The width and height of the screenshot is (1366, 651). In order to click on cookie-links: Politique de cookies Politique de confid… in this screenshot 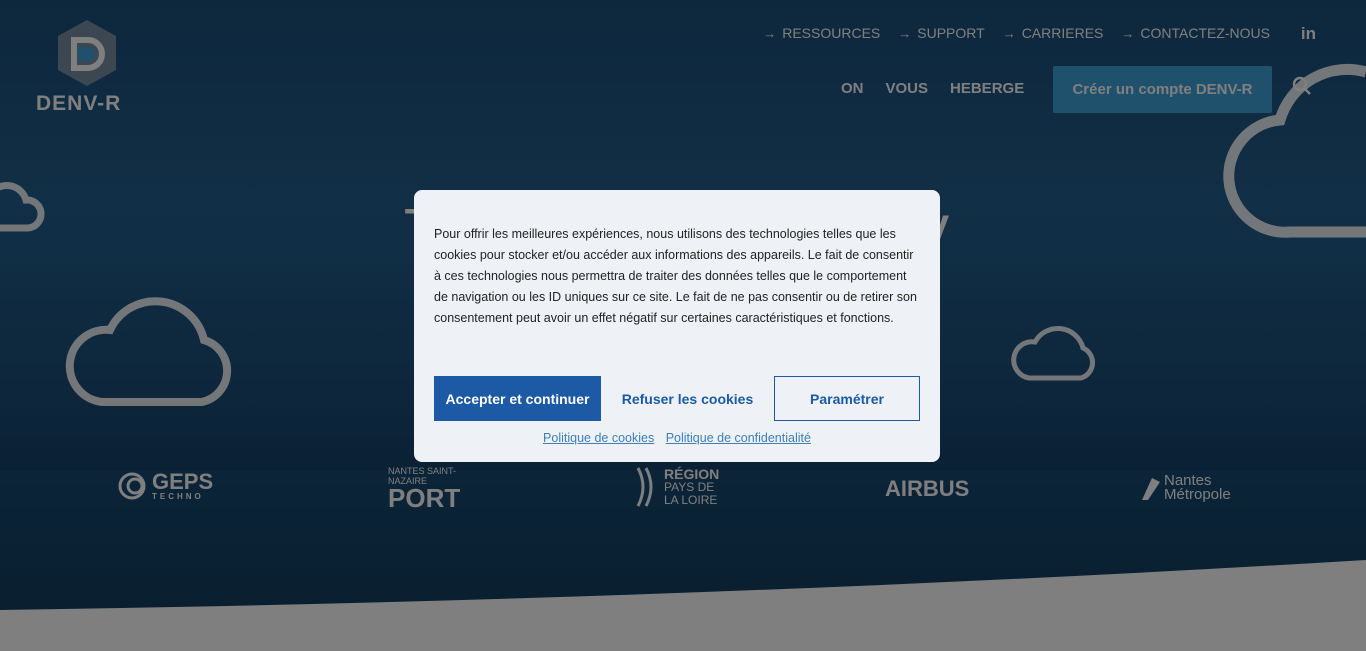, I will do `click(677, 438)`.